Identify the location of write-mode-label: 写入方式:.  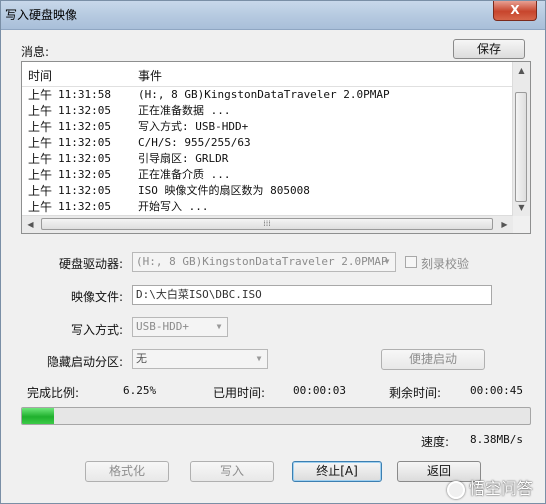
(97, 330).